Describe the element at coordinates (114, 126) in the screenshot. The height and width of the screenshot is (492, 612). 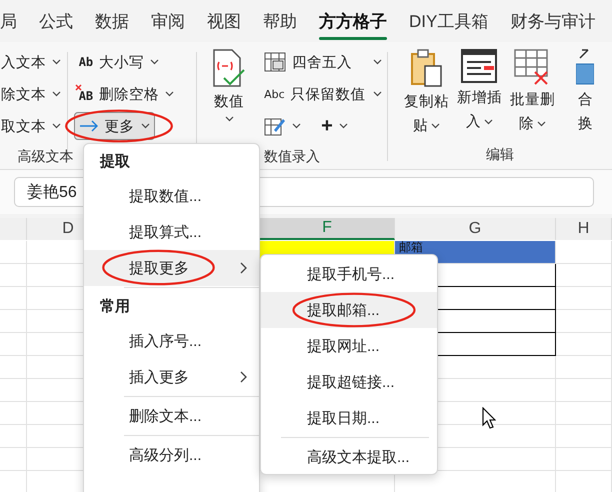
I see `ribbon-command: 更多` at that location.